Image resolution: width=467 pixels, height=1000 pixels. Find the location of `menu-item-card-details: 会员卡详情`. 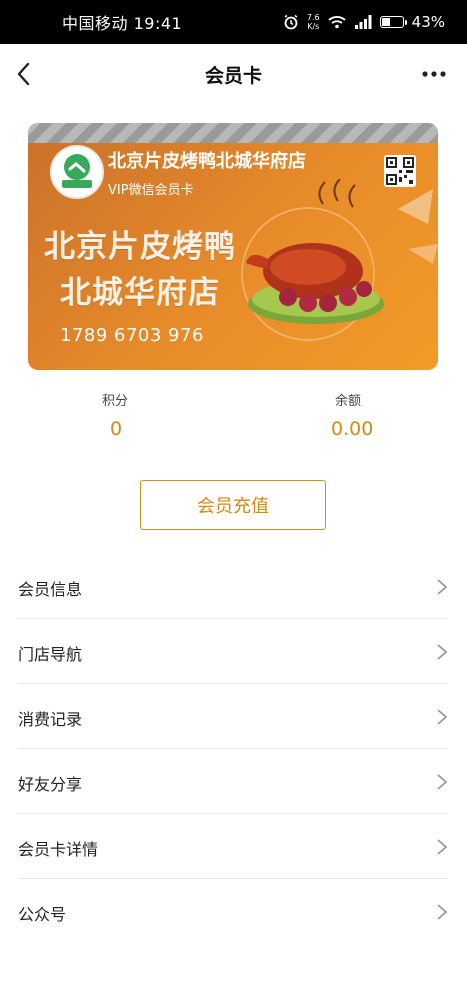

menu-item-card-details: 会员卡详情 is located at coordinates (233, 846).